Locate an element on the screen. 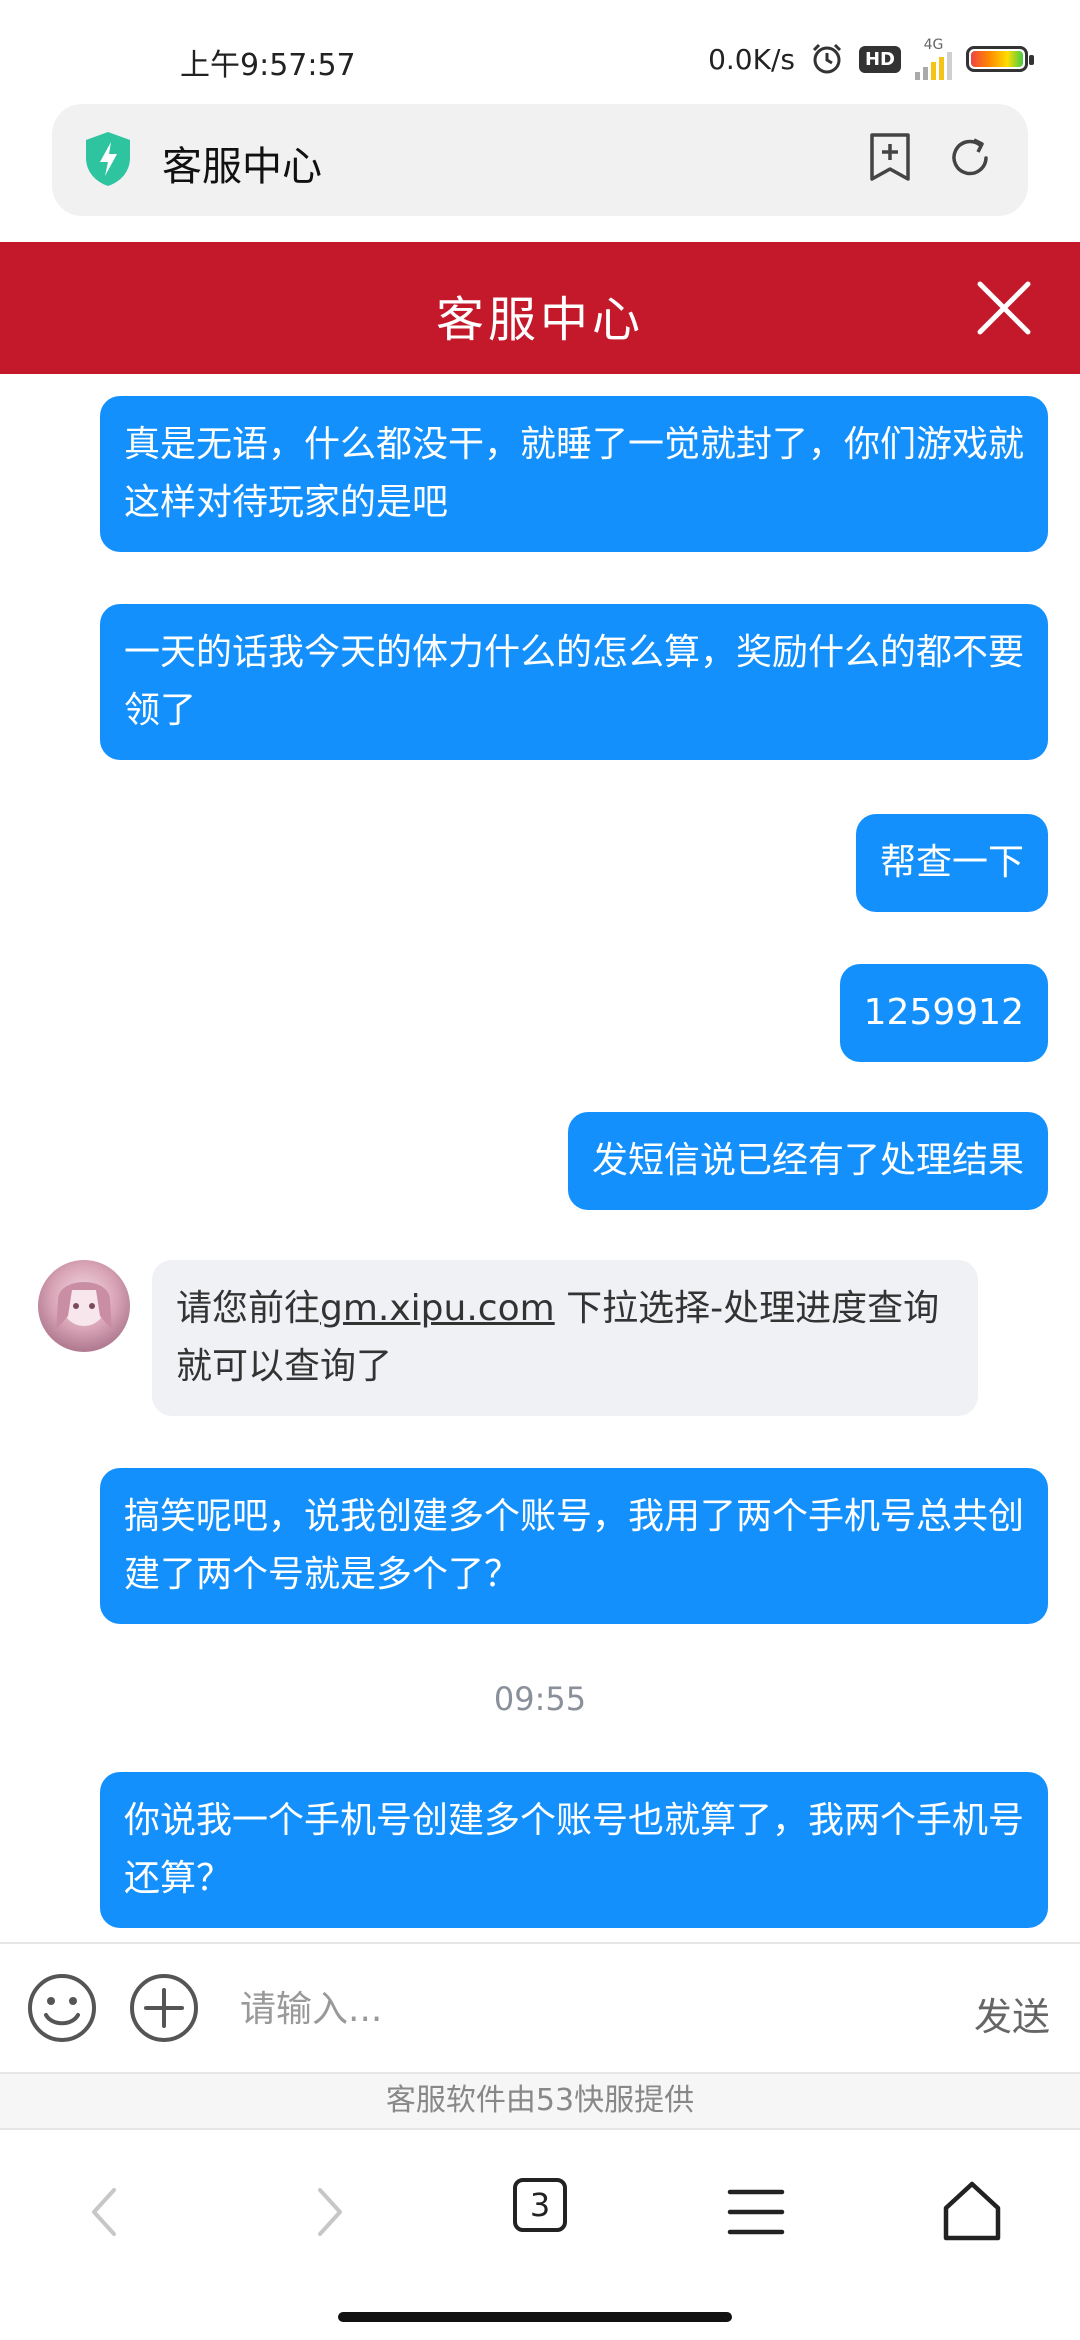 This screenshot has height=2340, width=1080. user-message: 你说我一个手机号创建多个账号也就算了，我两个手机号还算？ is located at coordinates (574, 1850).